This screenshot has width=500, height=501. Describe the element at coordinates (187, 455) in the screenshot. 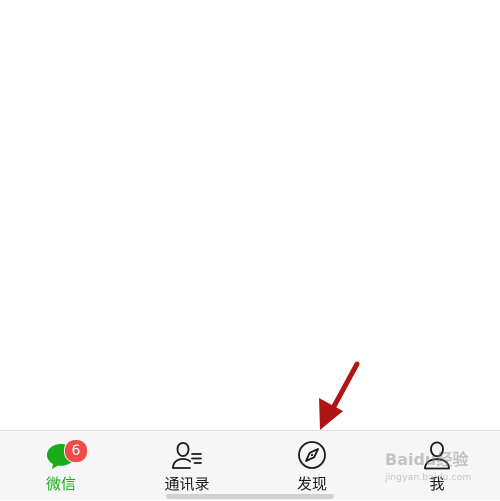

I see `contacts-icon` at that location.